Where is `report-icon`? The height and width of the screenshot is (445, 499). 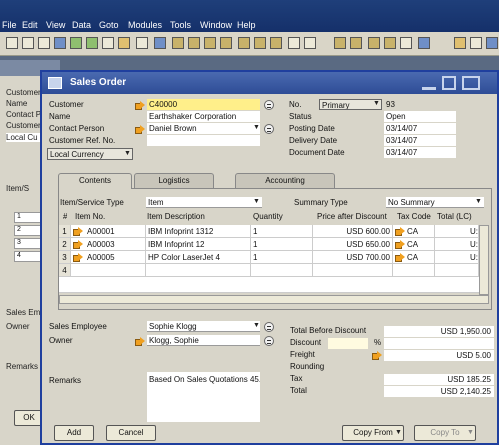 report-icon is located at coordinates (340, 43).